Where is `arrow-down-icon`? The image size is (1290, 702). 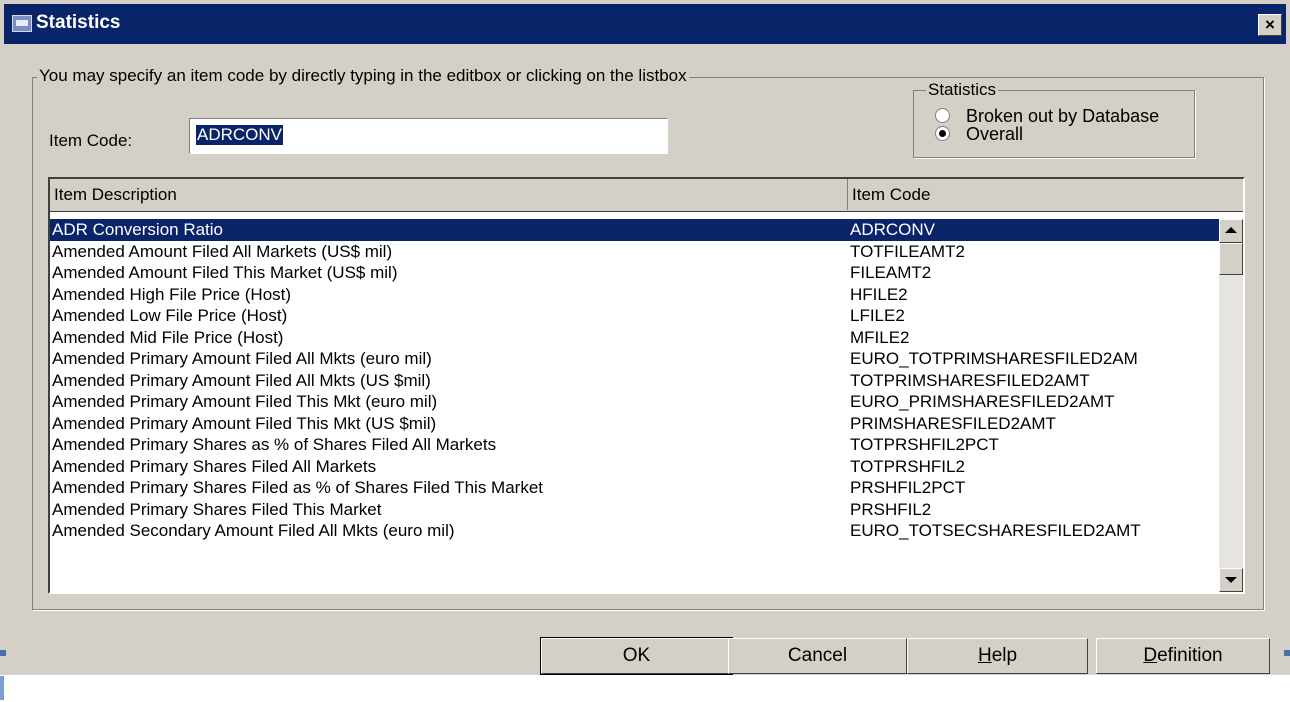 arrow-down-icon is located at coordinates (1231, 580).